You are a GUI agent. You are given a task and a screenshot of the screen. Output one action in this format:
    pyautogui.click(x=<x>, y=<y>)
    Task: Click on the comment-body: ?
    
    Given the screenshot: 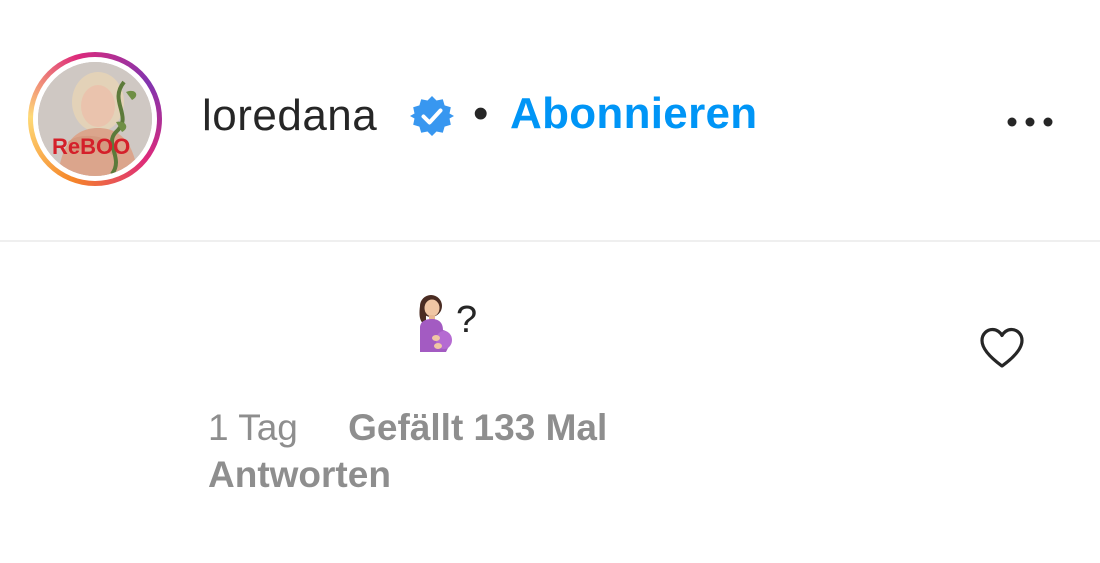 What is the action you would take?
    pyautogui.click(x=443, y=323)
    